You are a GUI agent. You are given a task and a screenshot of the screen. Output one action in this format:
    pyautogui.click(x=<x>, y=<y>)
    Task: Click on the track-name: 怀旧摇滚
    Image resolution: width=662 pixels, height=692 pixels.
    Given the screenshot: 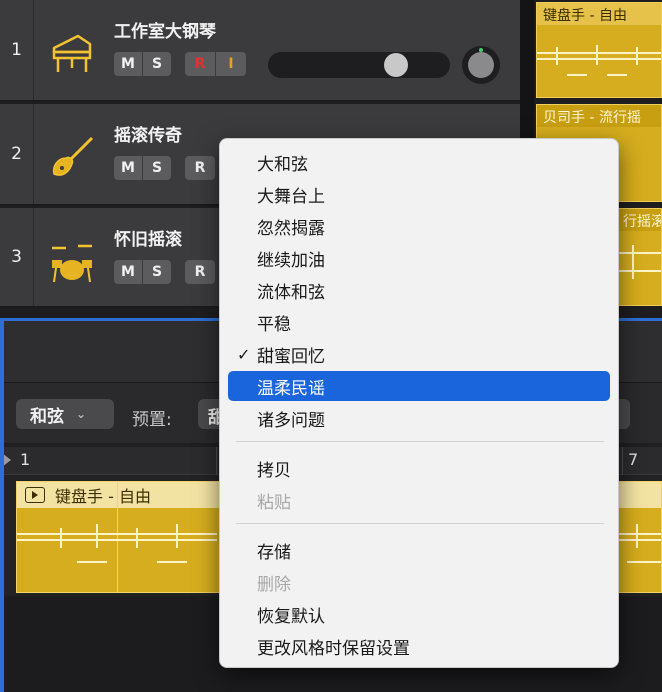 What is the action you would take?
    pyautogui.click(x=148, y=237)
    